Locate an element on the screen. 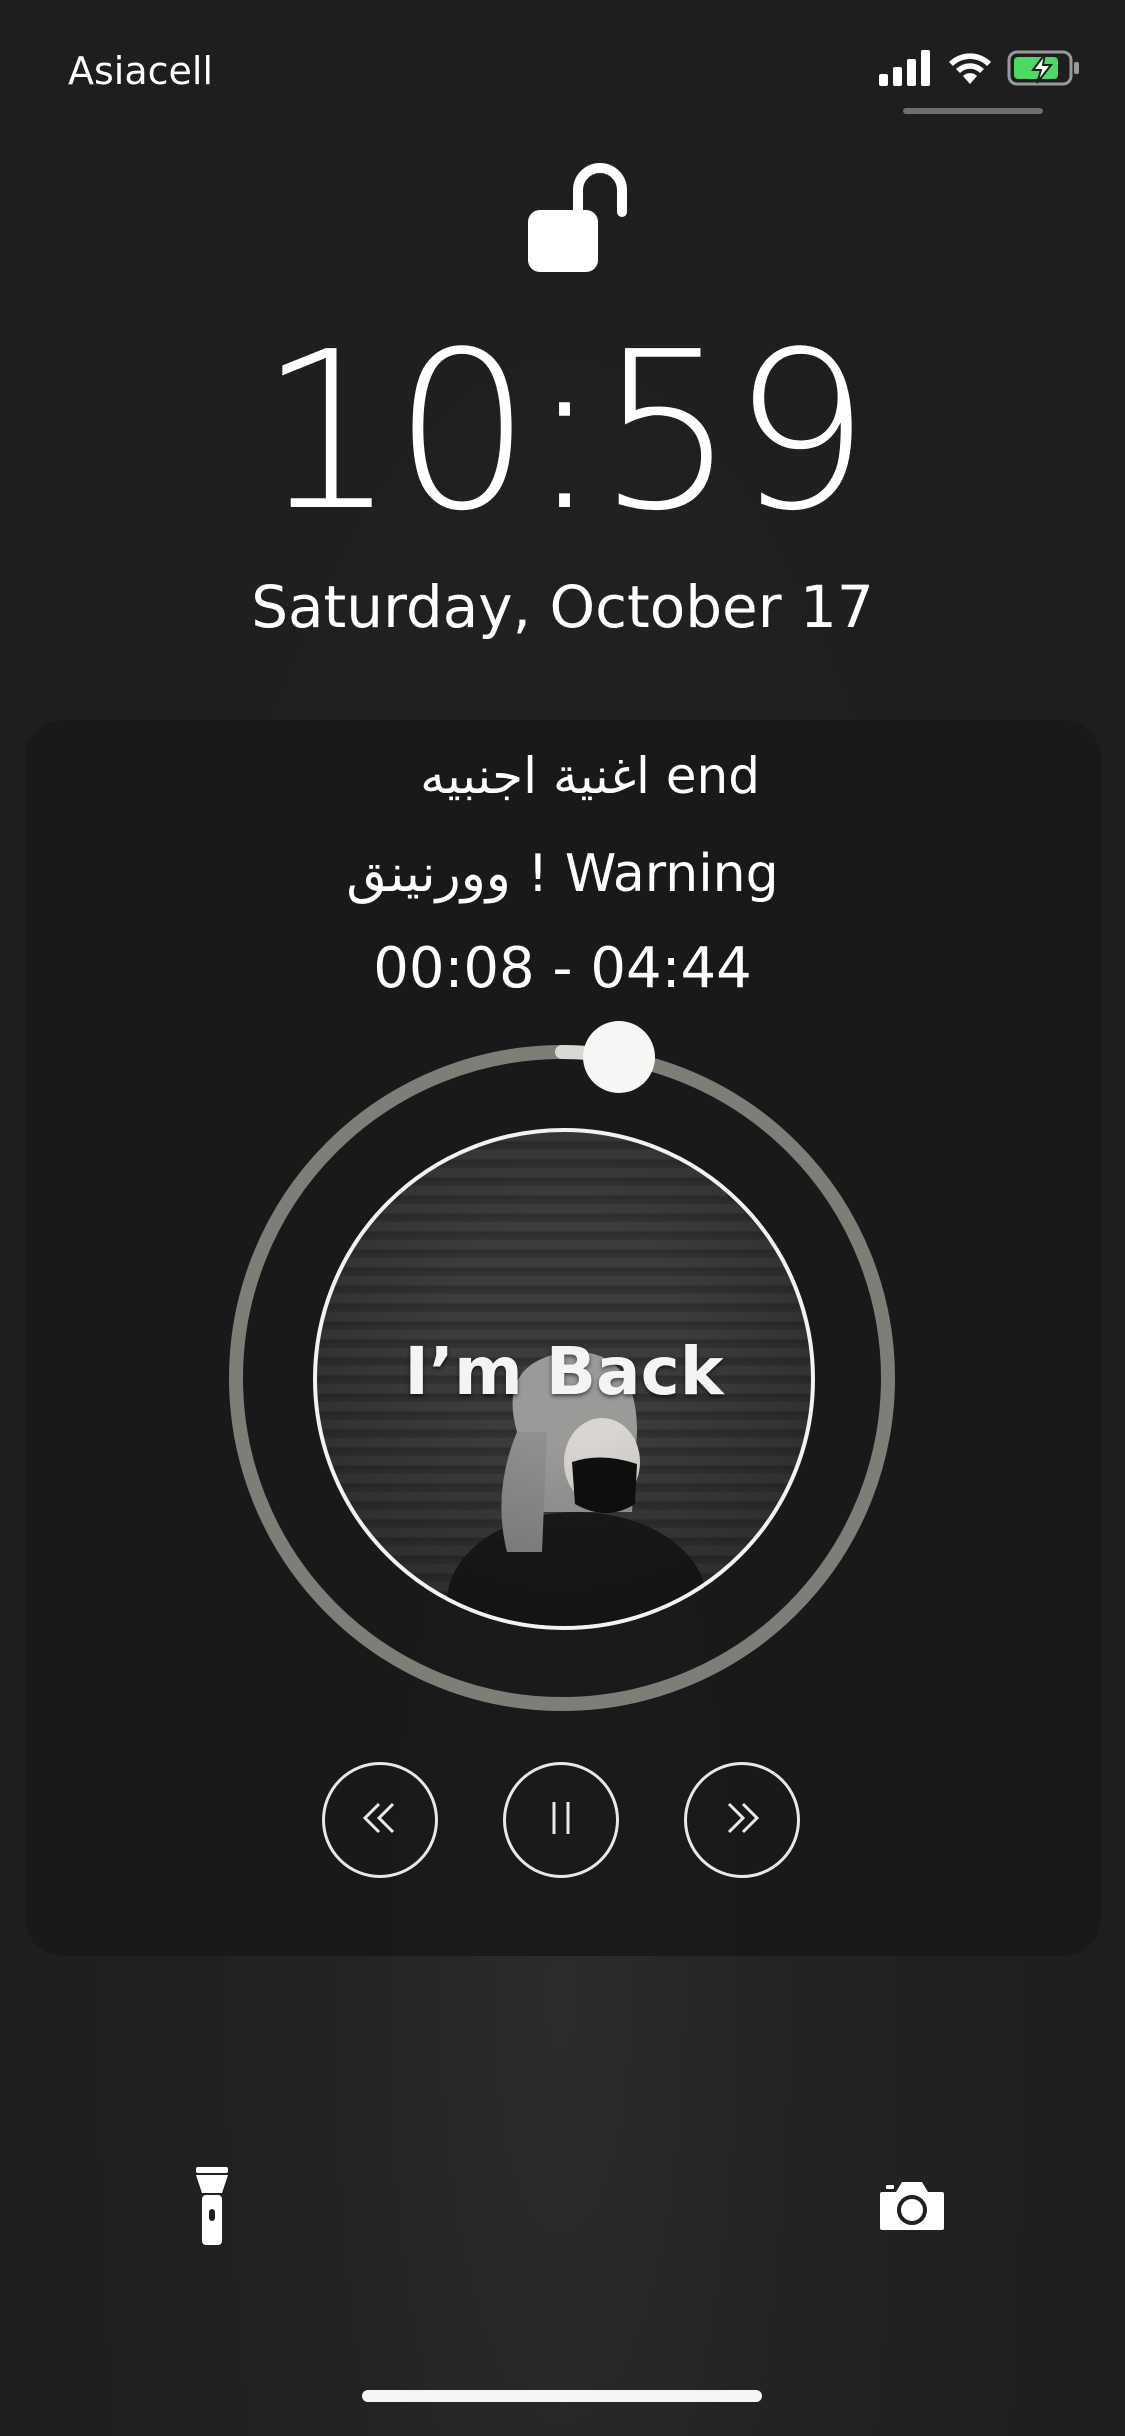 The image size is (1125, 2436). pause-icon is located at coordinates (561, 1820).